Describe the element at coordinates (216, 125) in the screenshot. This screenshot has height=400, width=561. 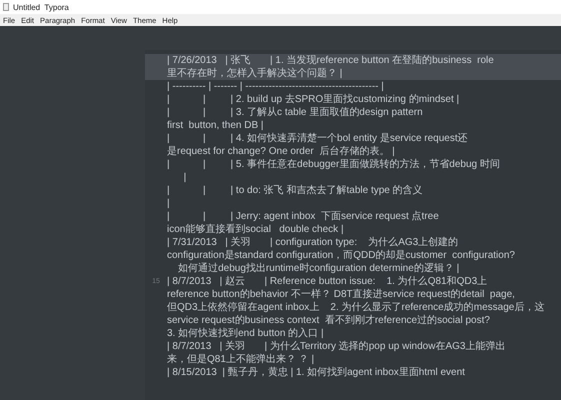
I see `code-line: first button, then DB |` at that location.